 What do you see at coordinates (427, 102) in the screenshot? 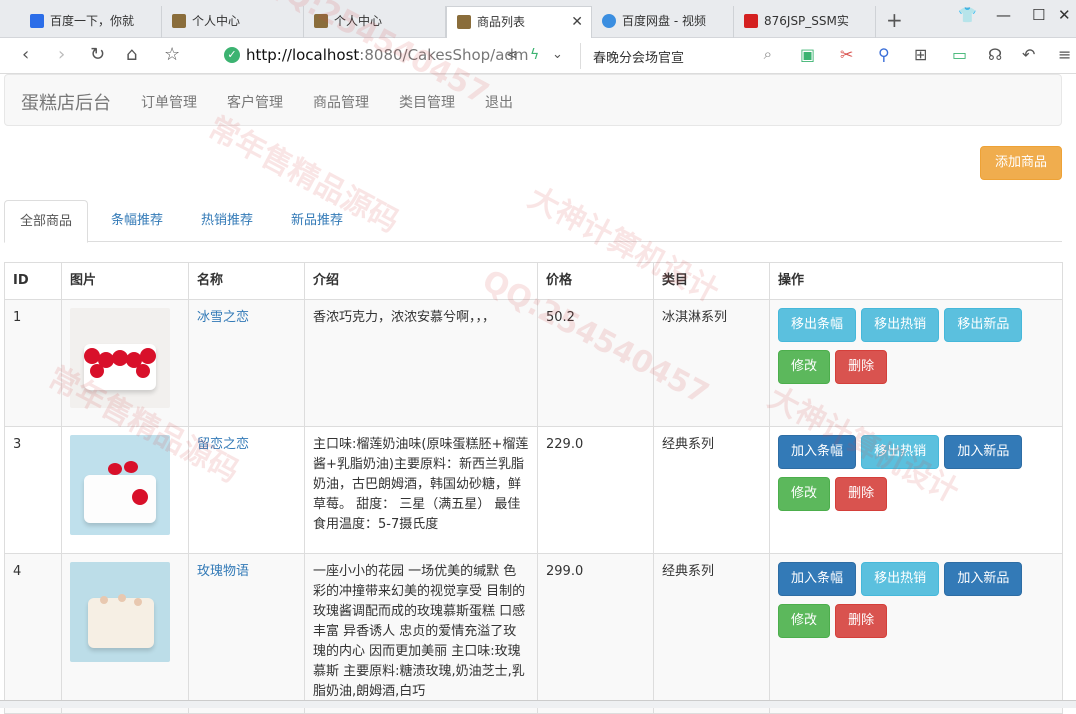
I see `nav-category-management: 类目管理` at bounding box center [427, 102].